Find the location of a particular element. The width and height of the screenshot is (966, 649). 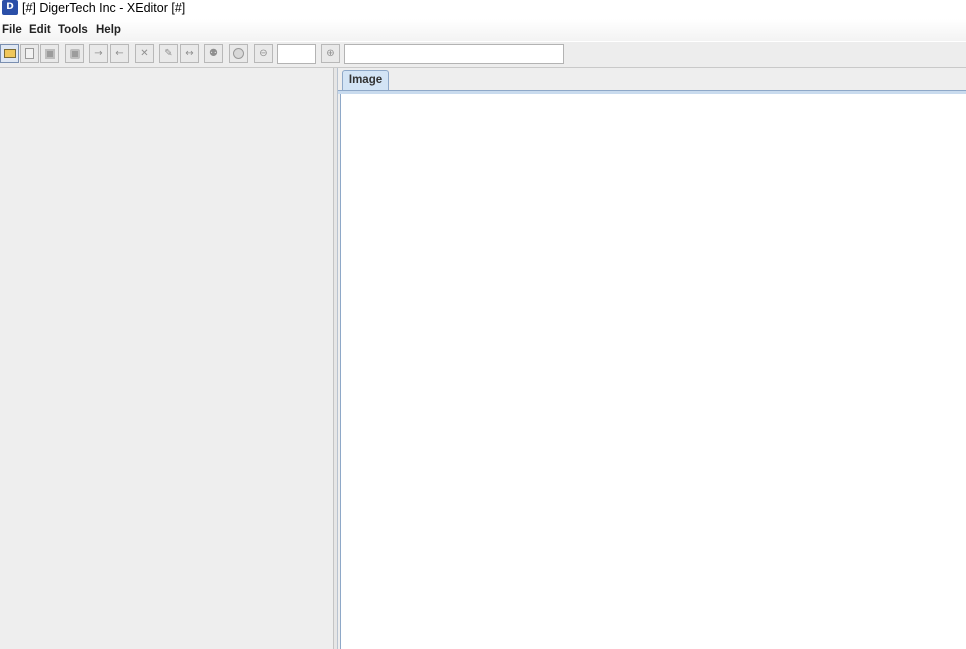

tab-image: Image is located at coordinates (365, 80).